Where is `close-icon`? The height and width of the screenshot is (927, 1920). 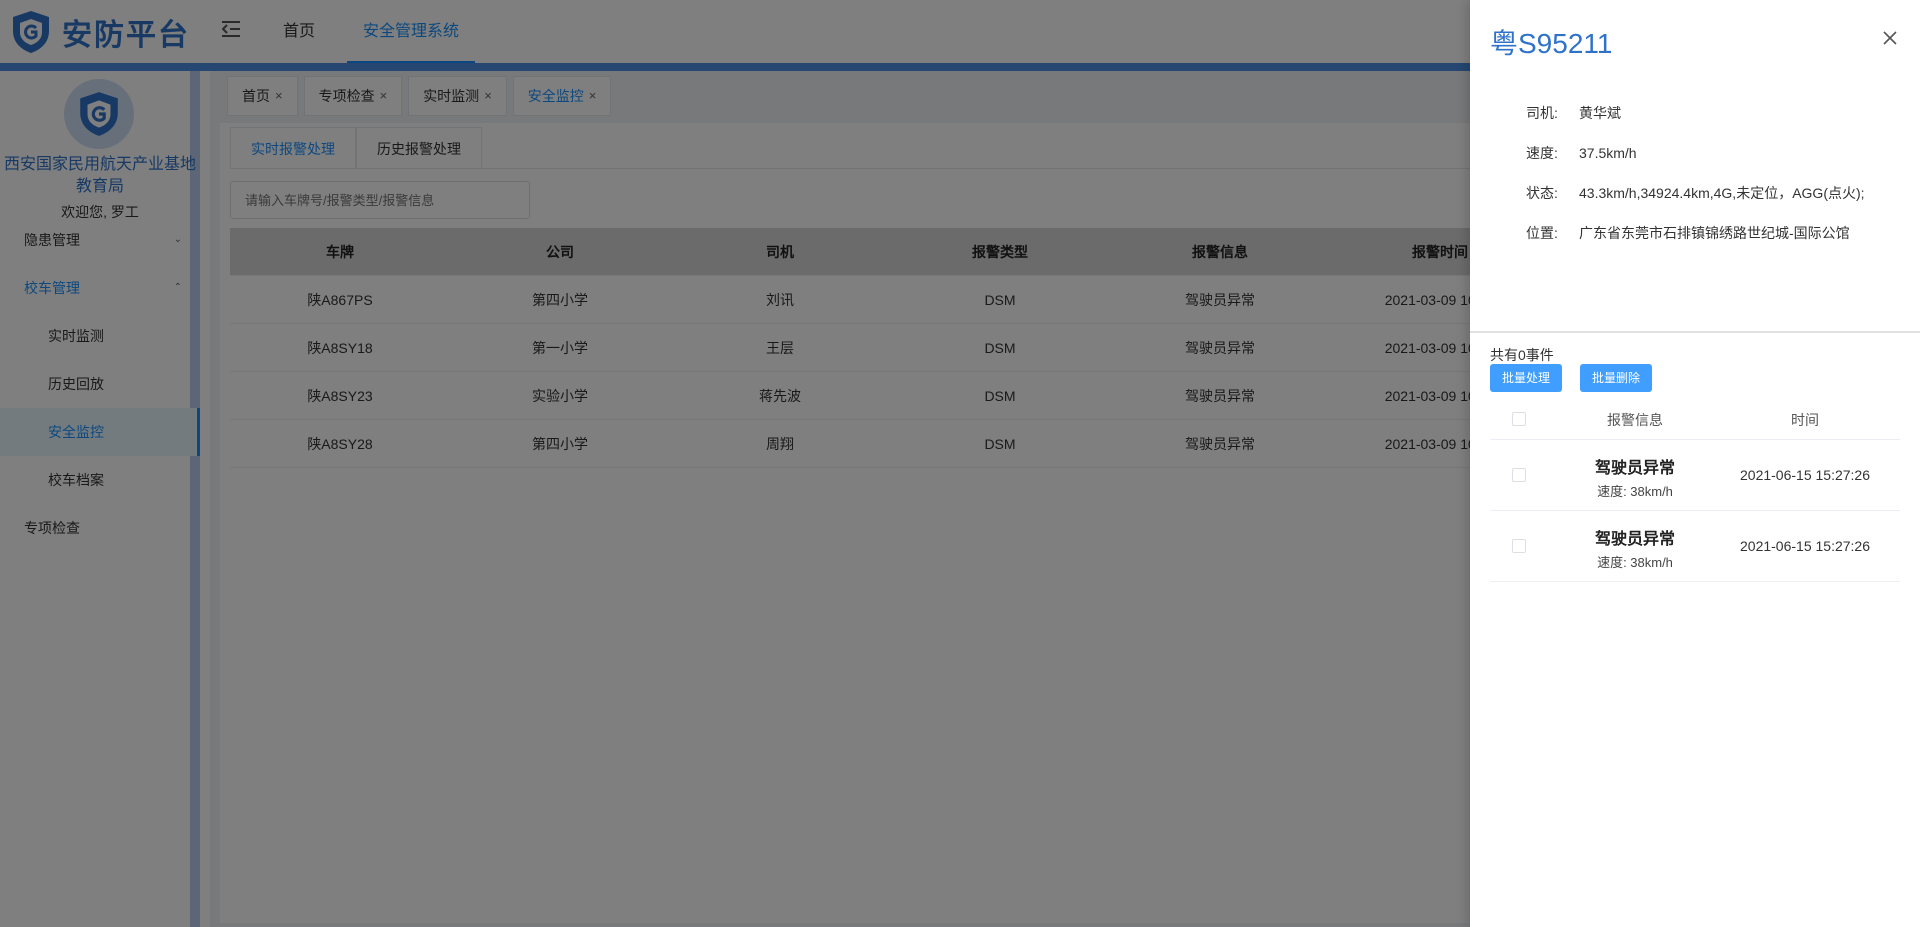 close-icon is located at coordinates (1890, 38).